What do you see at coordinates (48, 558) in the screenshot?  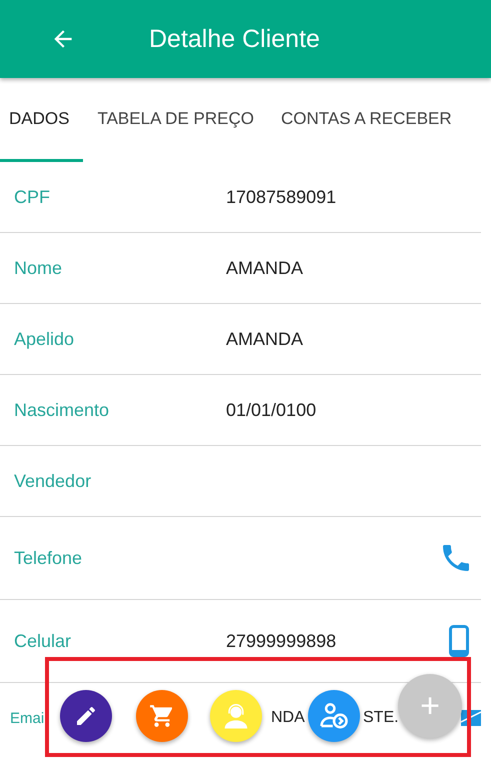 I see `field-label: Telefone` at bounding box center [48, 558].